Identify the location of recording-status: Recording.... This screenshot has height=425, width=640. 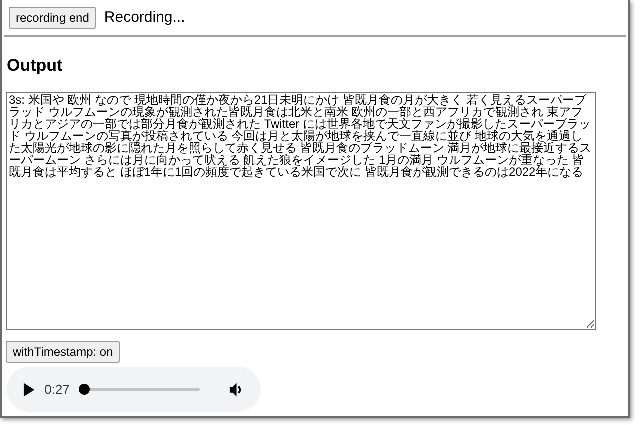
(145, 18).